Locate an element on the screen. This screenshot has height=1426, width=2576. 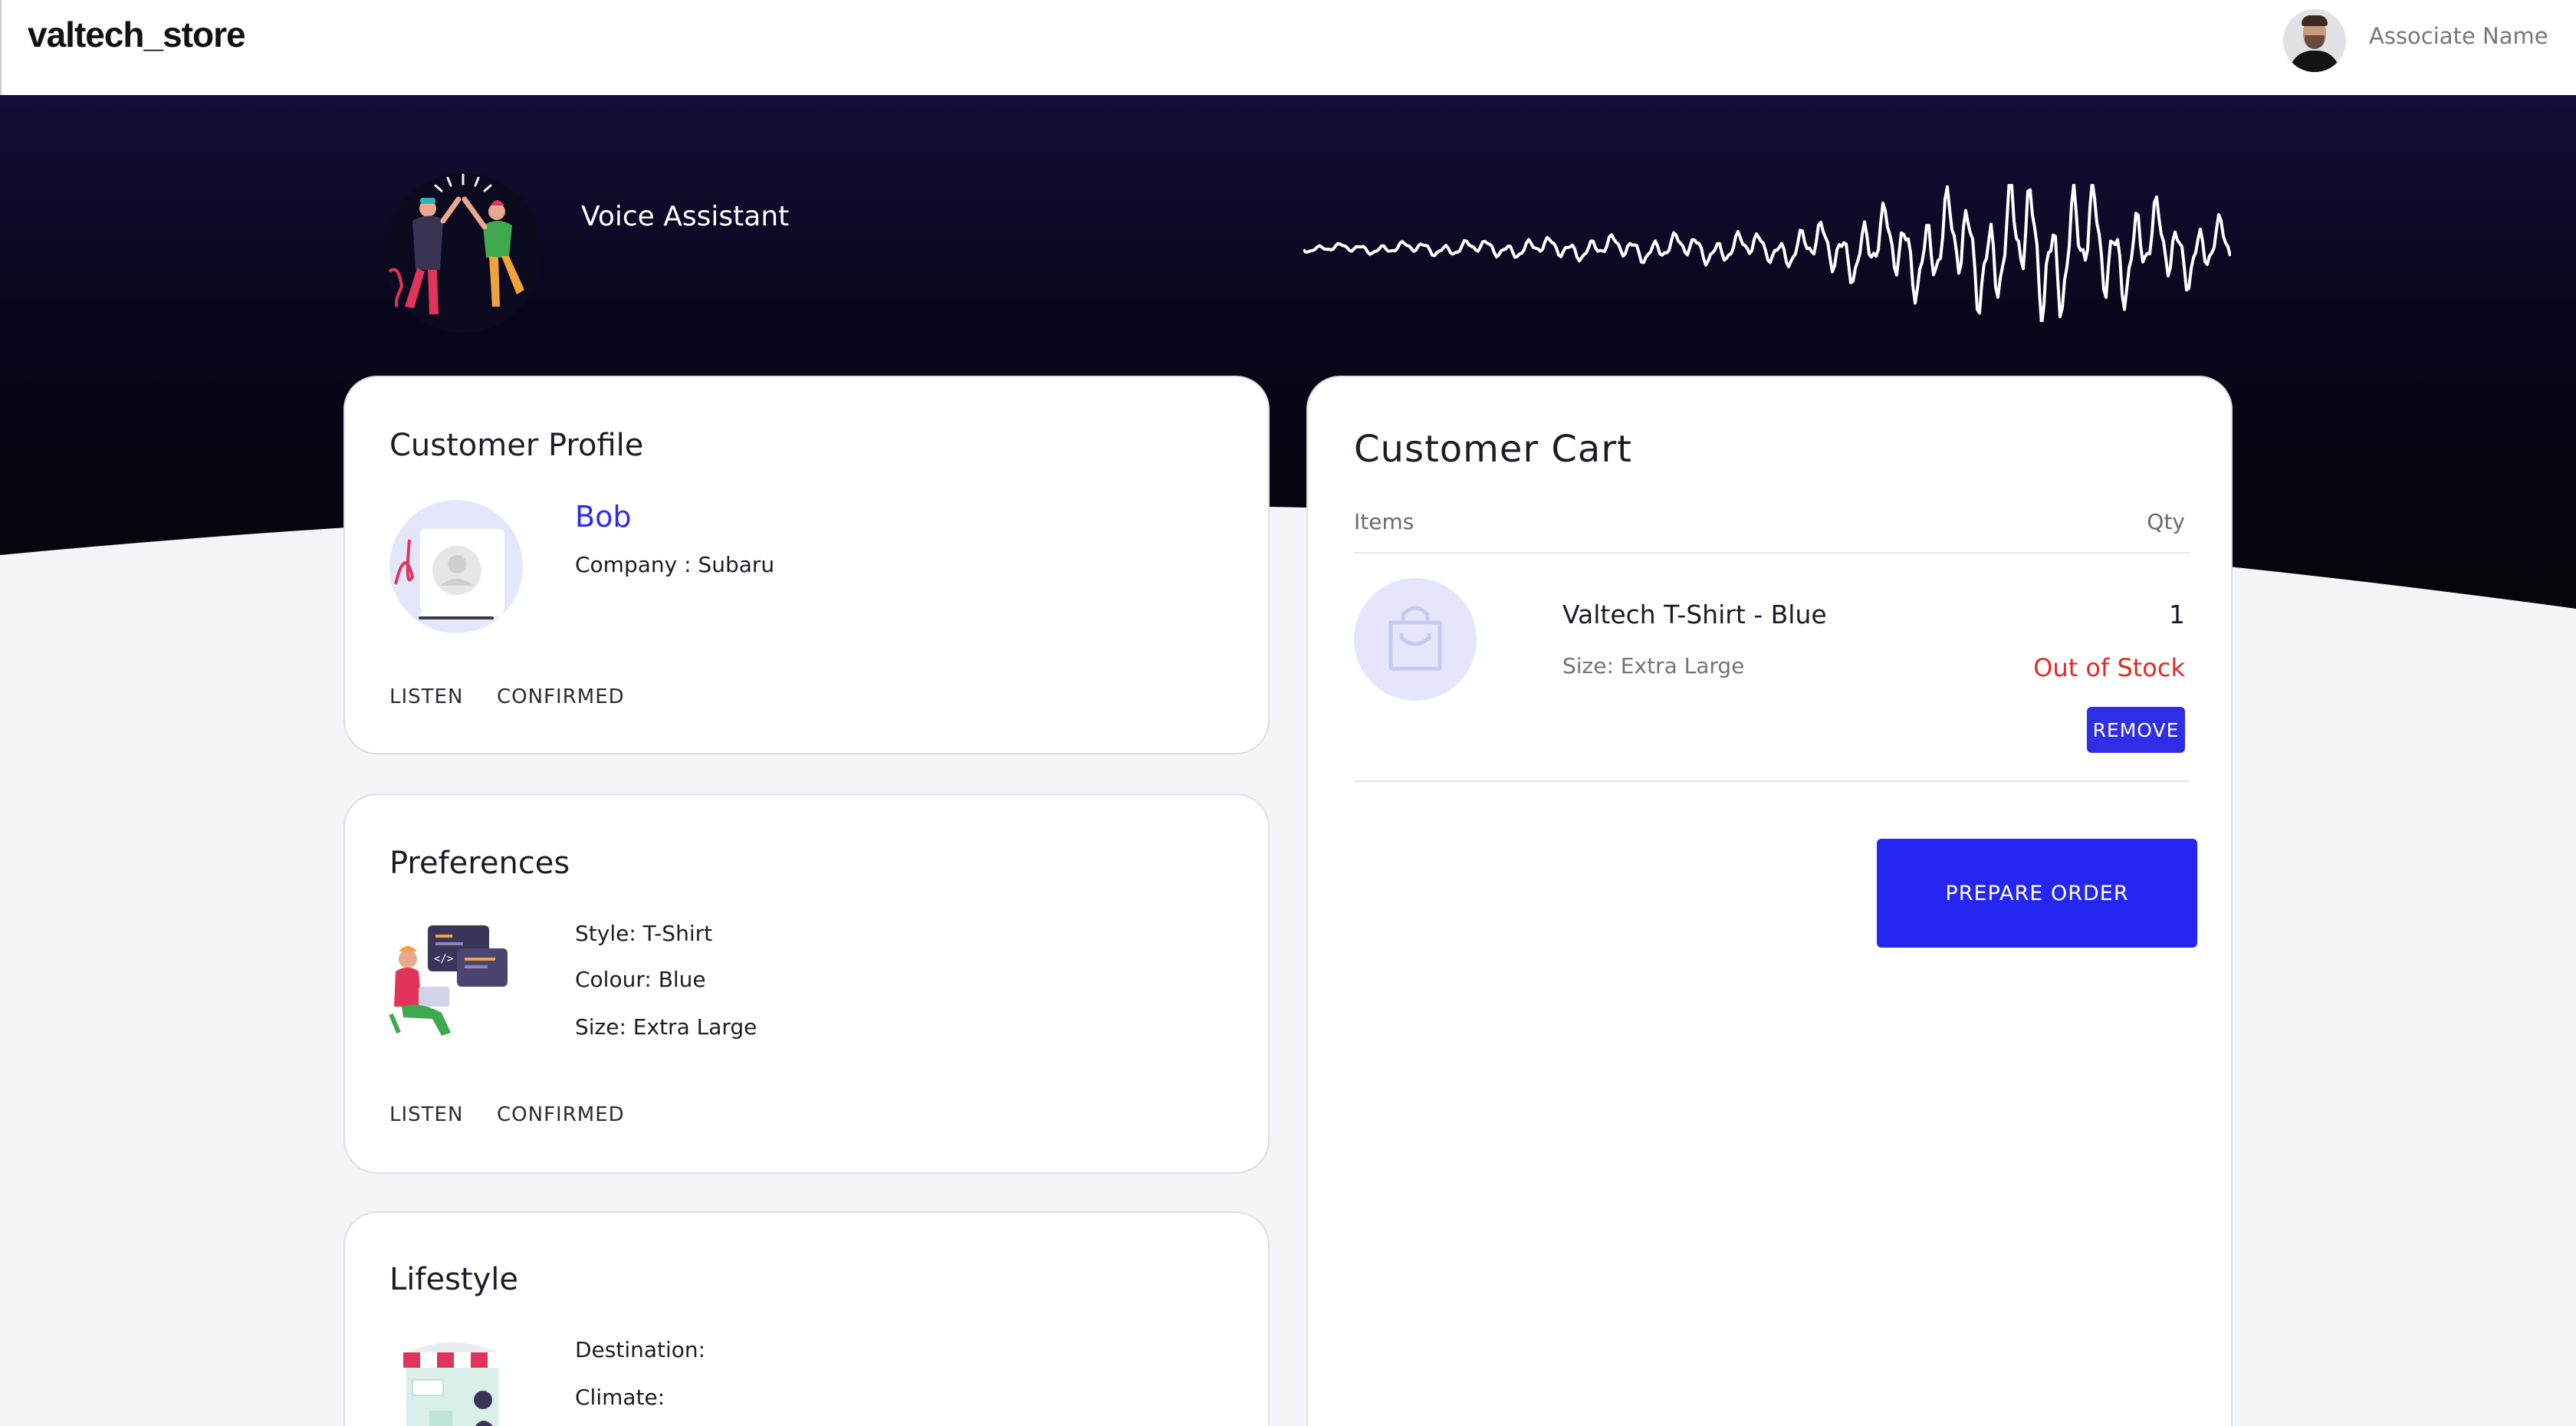
voice-assistant-title: Voice Assistant is located at coordinates (686, 216).